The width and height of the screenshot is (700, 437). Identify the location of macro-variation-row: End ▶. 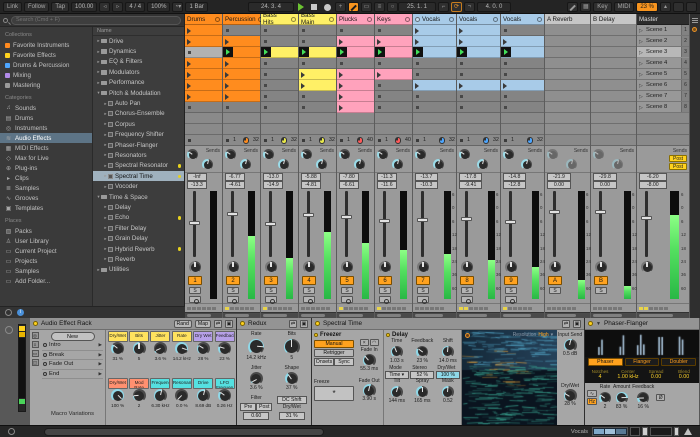
(72, 374).